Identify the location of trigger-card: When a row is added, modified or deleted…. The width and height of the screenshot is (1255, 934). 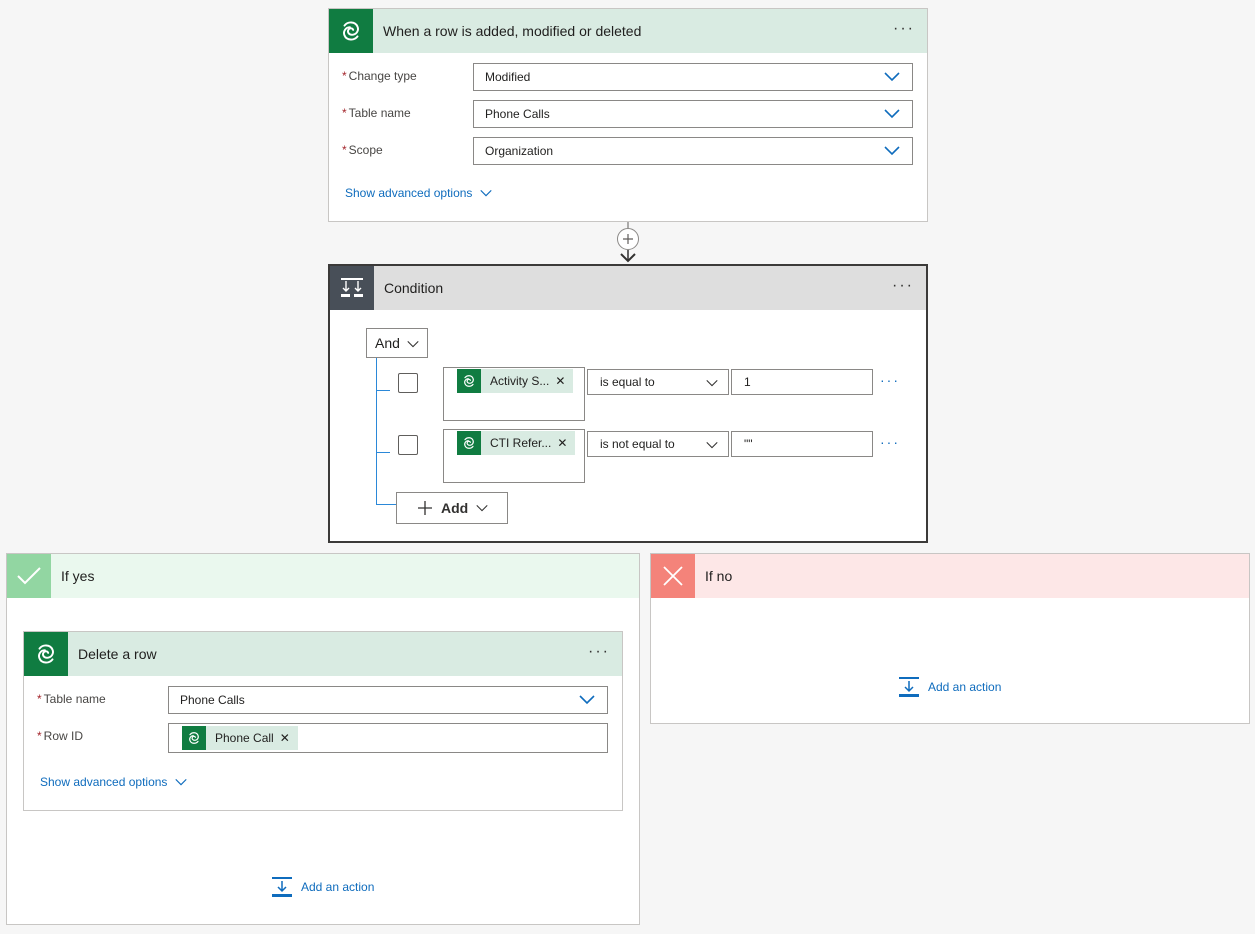
(628, 115).